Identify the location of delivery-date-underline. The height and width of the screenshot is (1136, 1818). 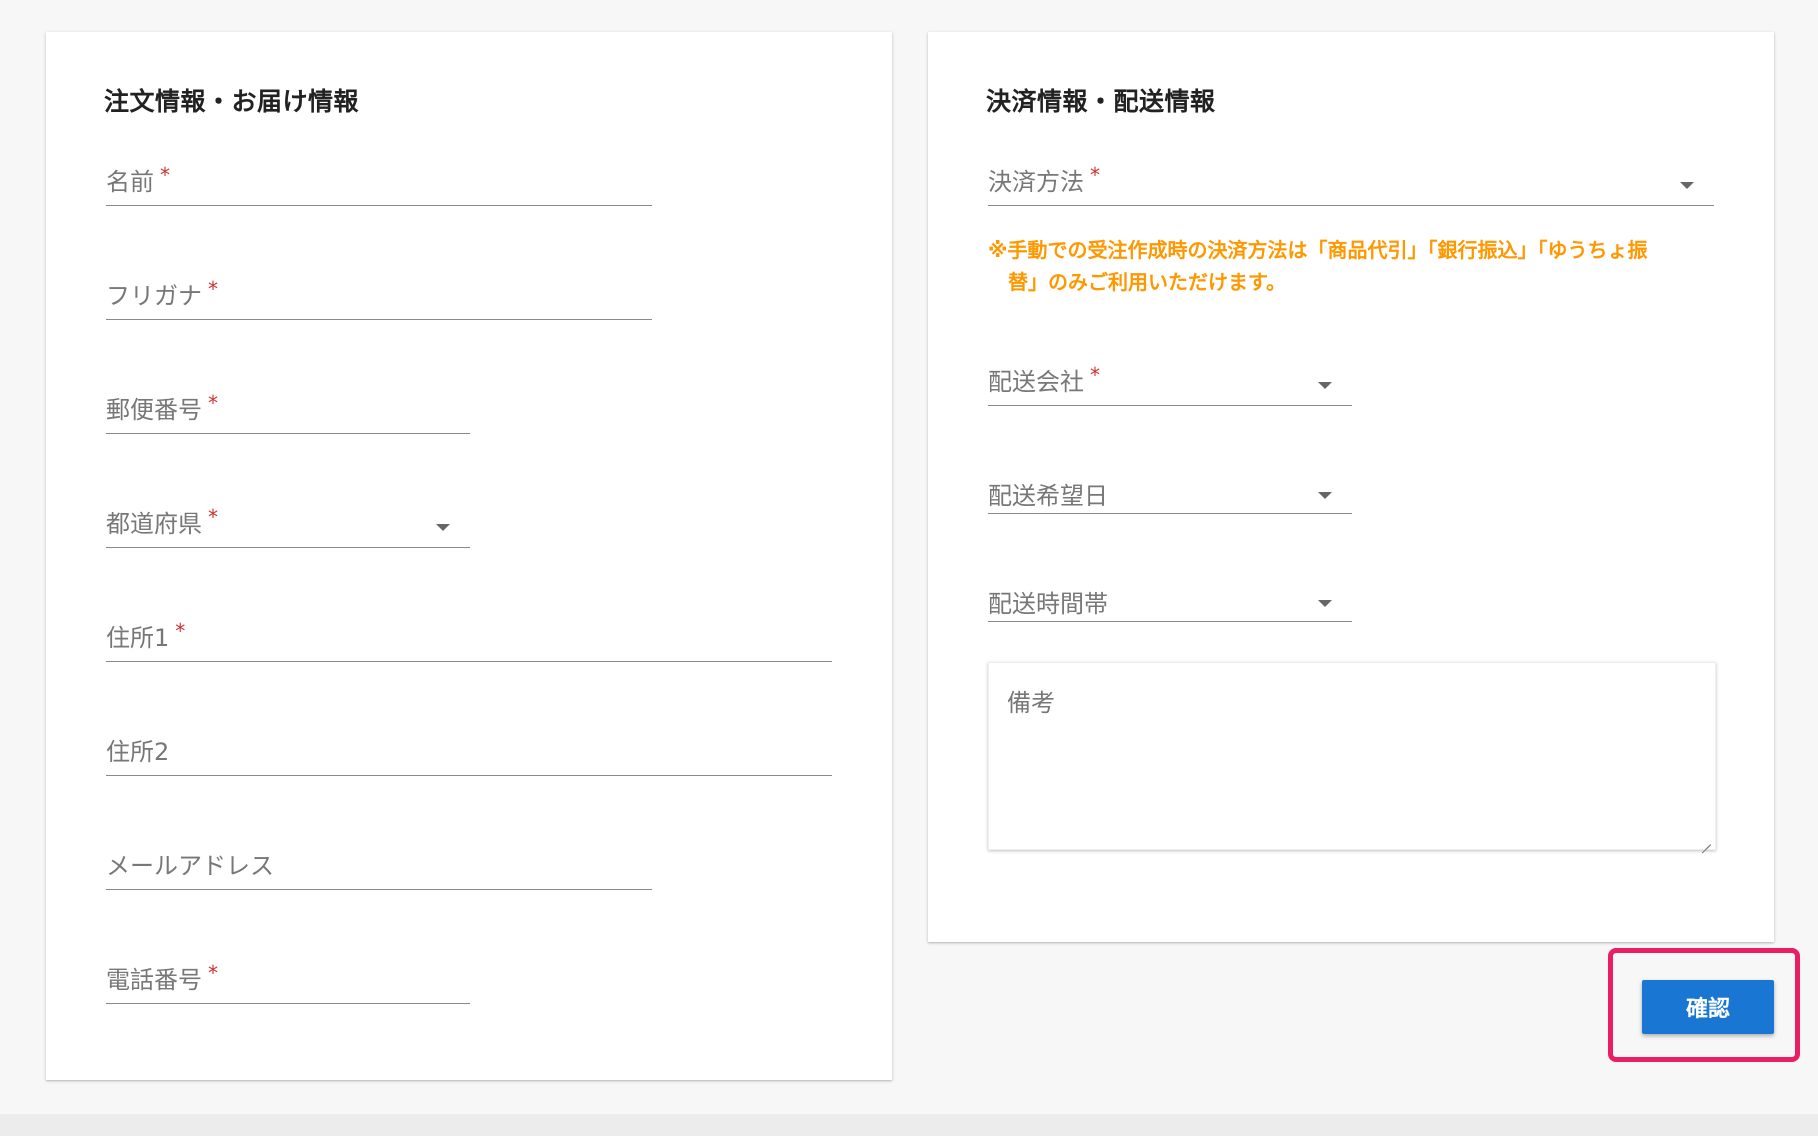
(1170, 513).